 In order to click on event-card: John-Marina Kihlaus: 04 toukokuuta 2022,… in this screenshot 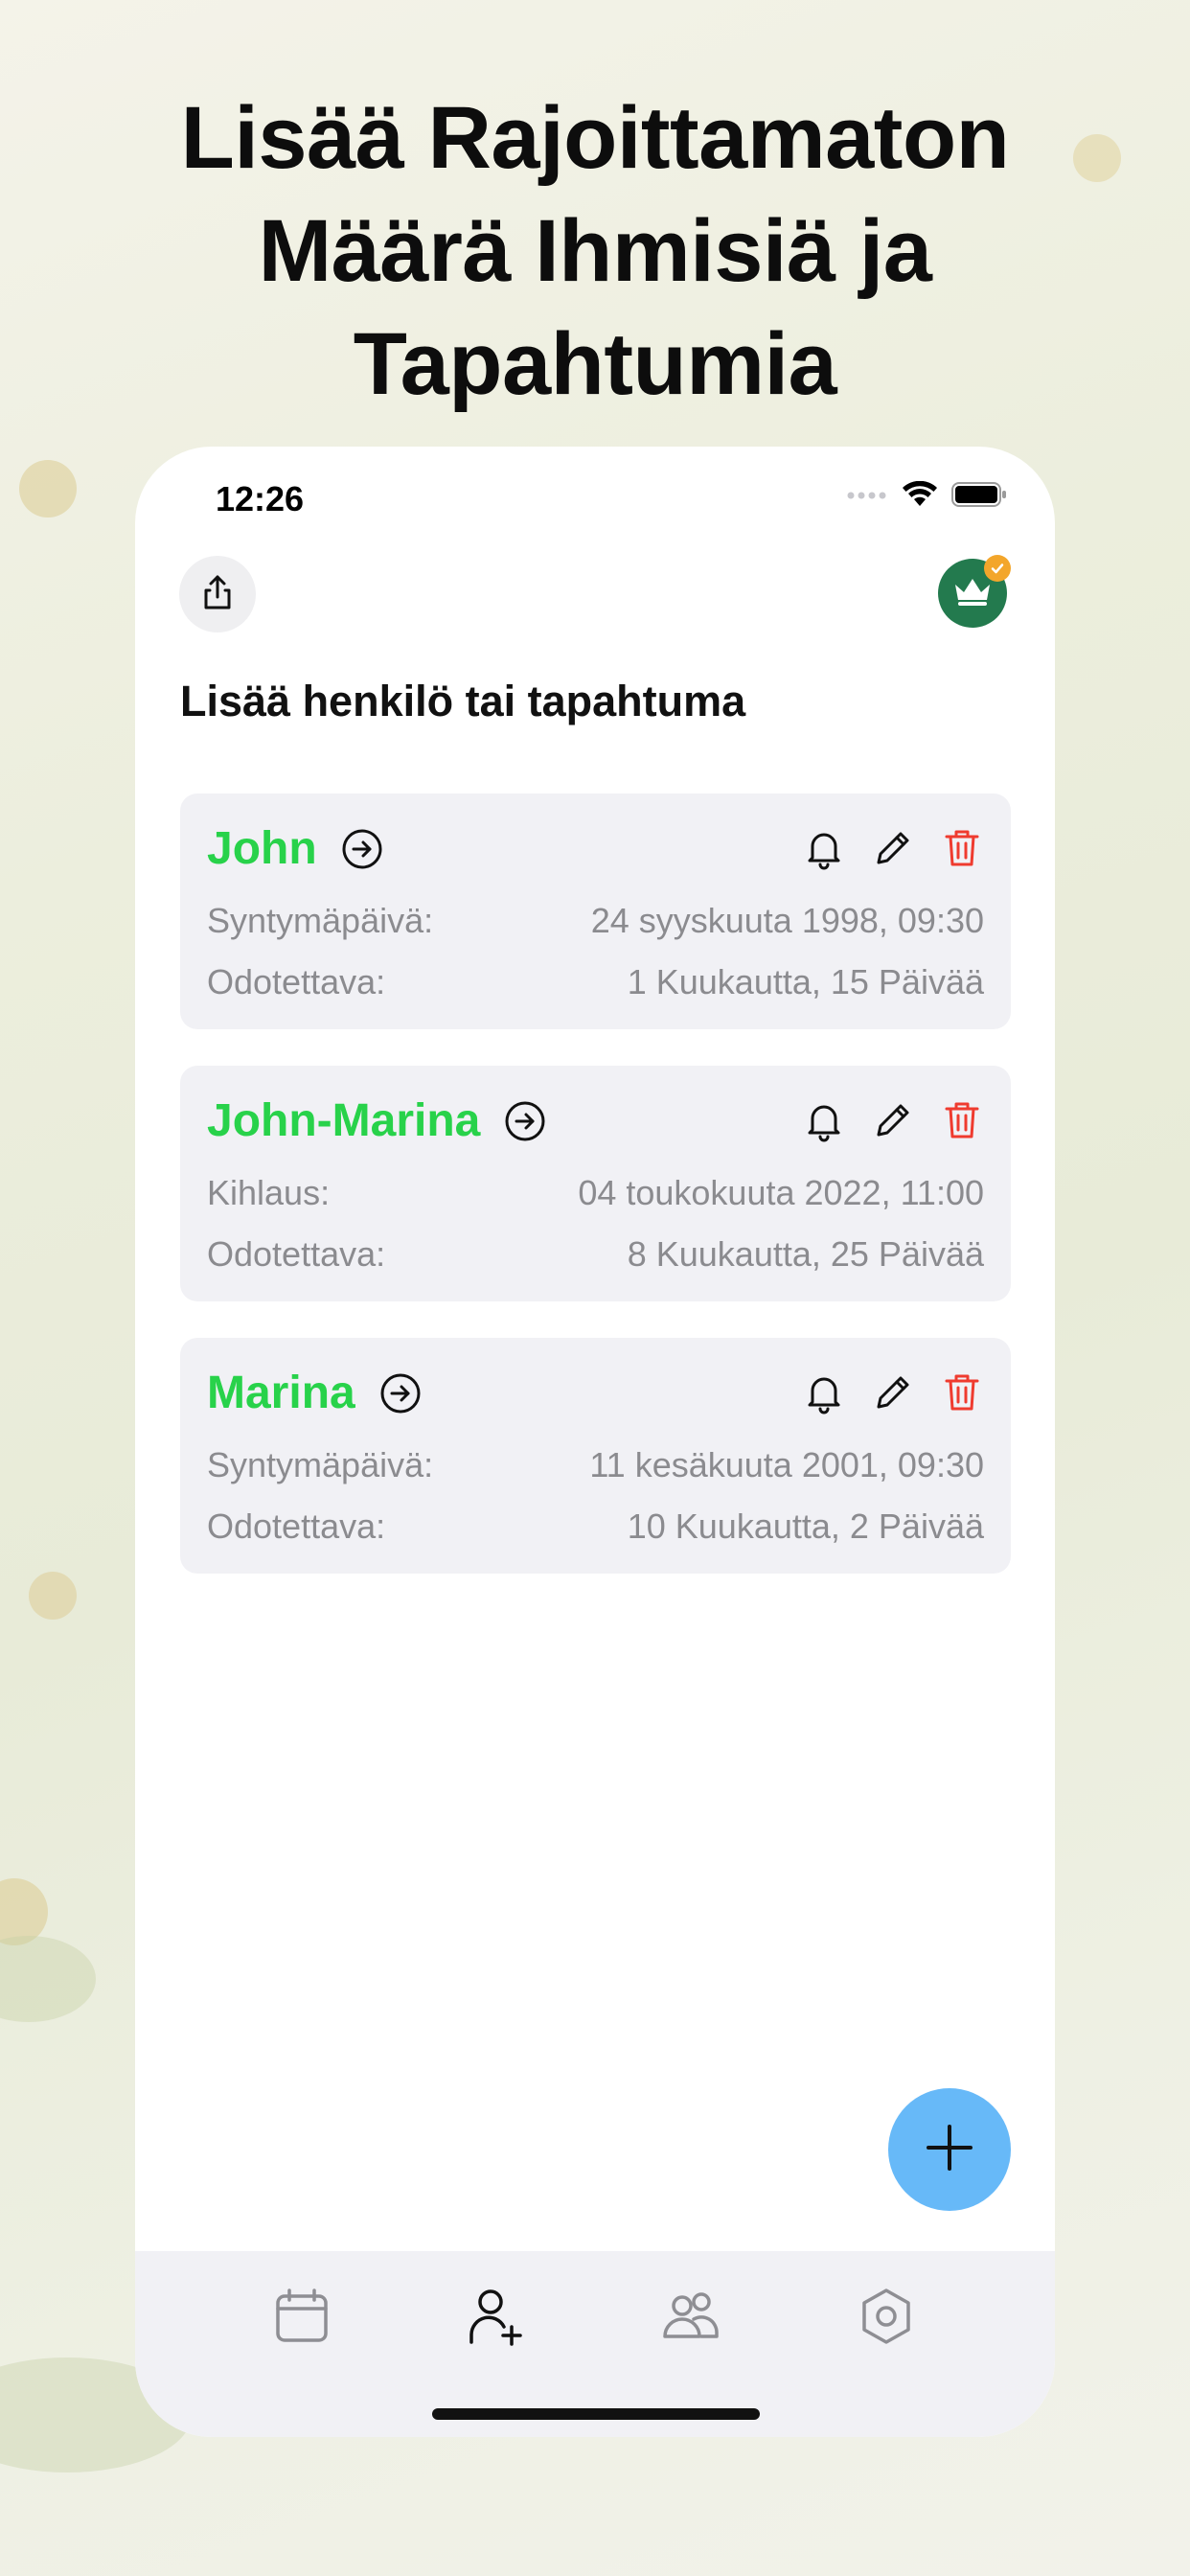, I will do `click(595, 1183)`.